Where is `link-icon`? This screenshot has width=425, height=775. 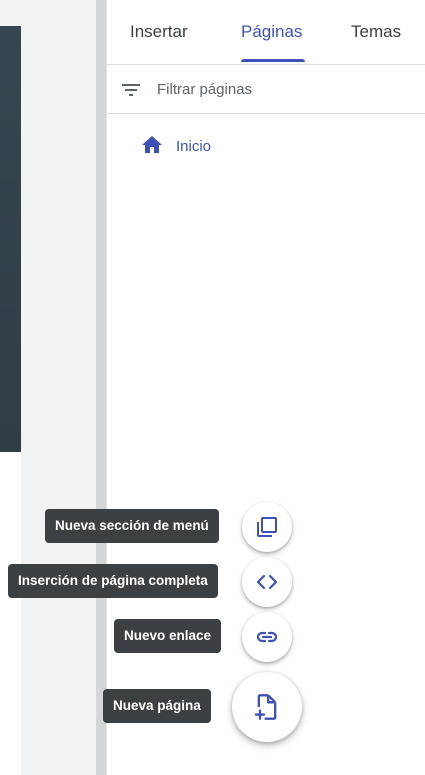
link-icon is located at coordinates (267, 637).